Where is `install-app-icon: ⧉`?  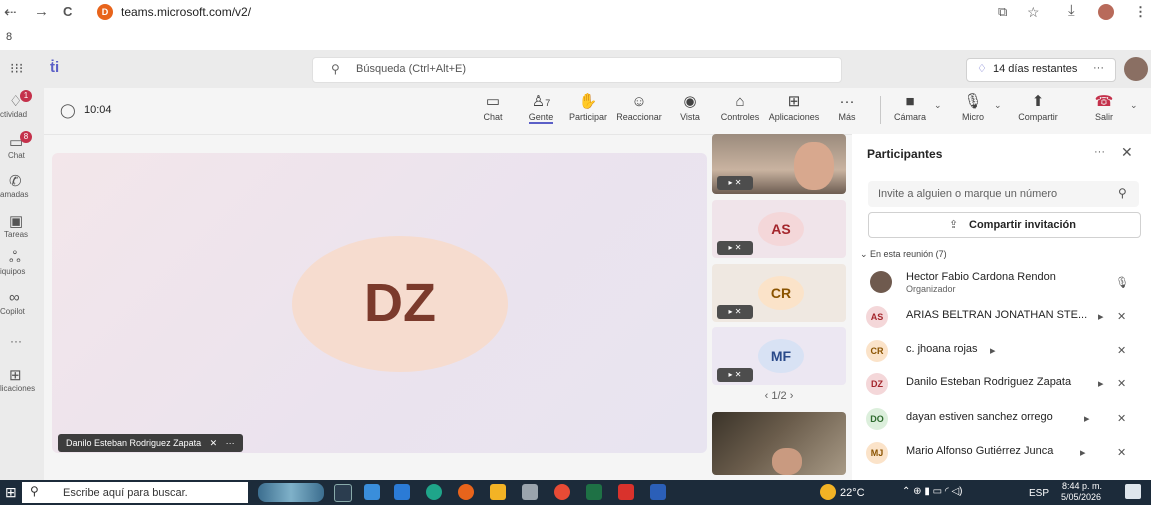 install-app-icon: ⧉ is located at coordinates (1002, 12).